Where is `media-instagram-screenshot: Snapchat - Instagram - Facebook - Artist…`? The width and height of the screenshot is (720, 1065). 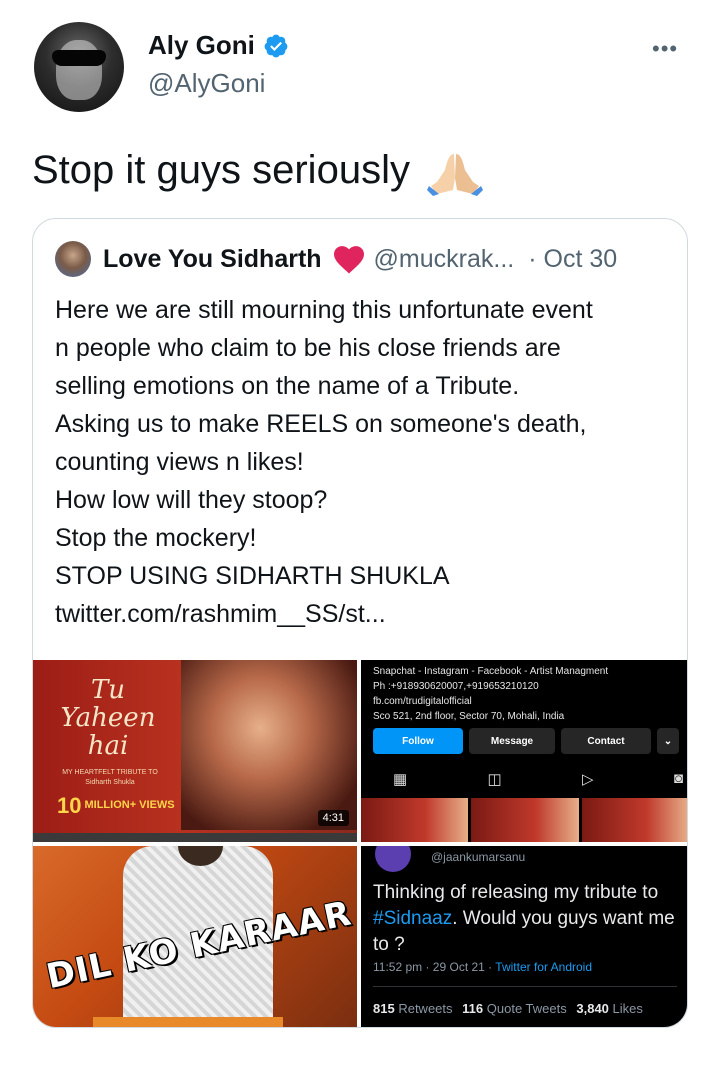 media-instagram-screenshot: Snapchat - Instagram - Facebook - Artist… is located at coordinates (524, 751).